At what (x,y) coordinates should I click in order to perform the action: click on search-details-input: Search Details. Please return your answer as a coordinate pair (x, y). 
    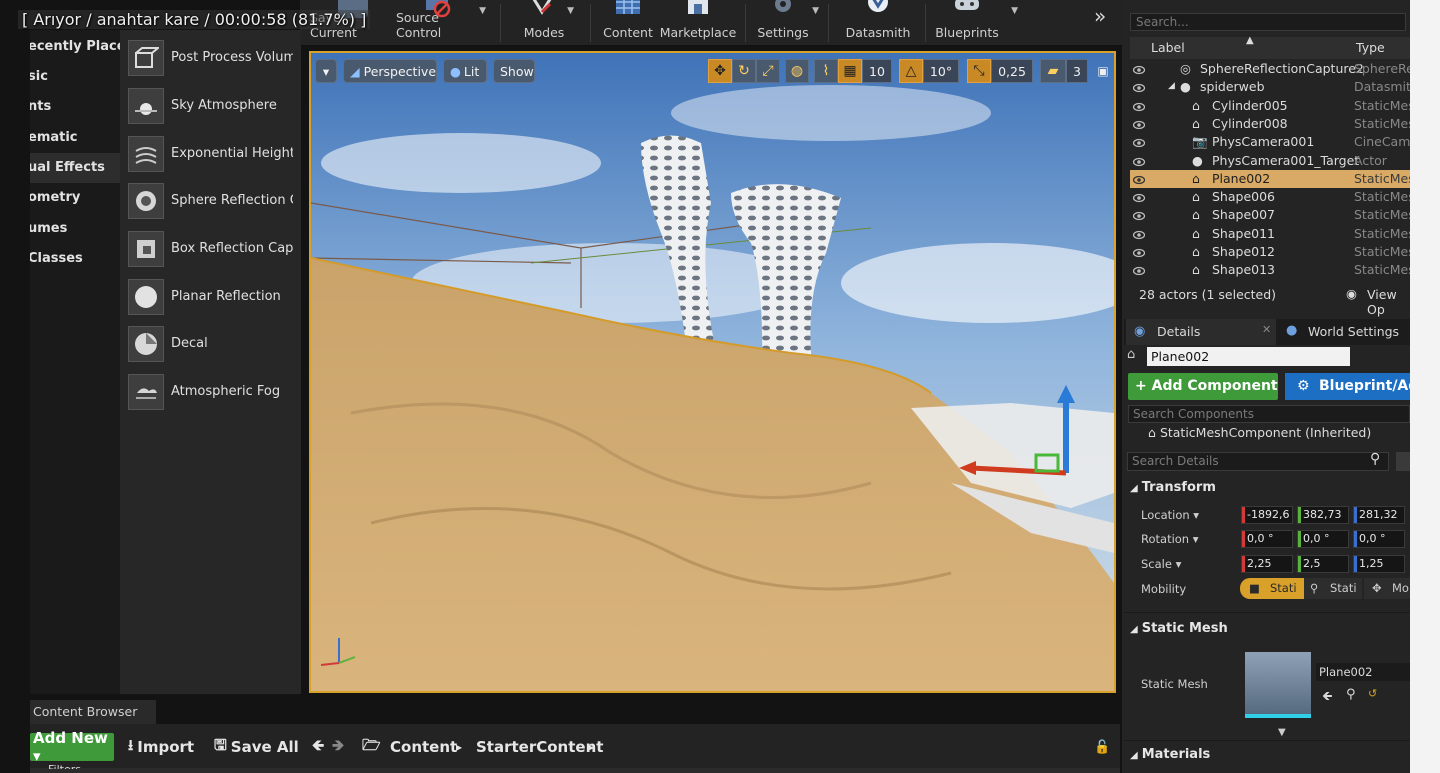
    Looking at the image, I should click on (1258, 461).